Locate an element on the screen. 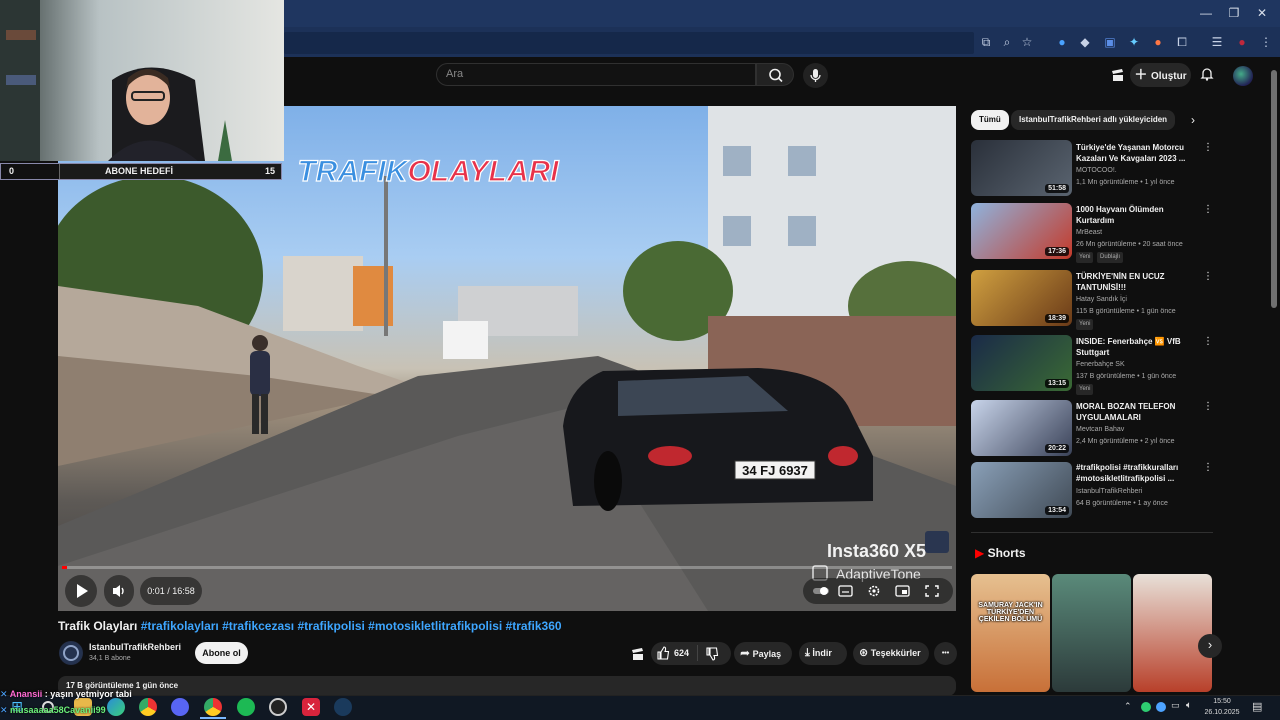  page-scrollbar is located at coordinates (1274, 189).